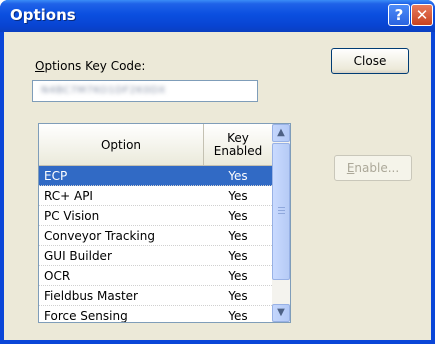  I want to click on list-header: Option Key Enabled, so click(155, 145).